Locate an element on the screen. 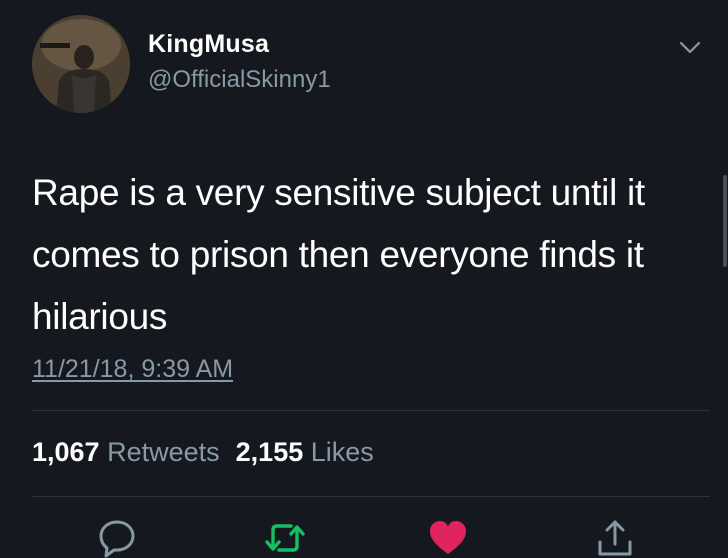  likes-stat: 2,155 Likes is located at coordinates (305, 452).